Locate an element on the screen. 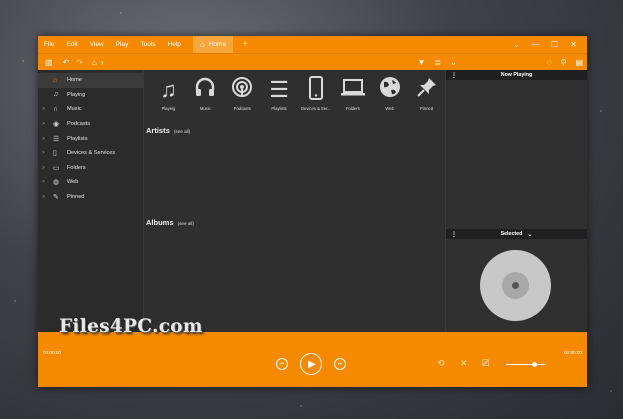 The height and width of the screenshot is (419, 623). sidebar-toggle-icon: ▥ is located at coordinates (49, 62).